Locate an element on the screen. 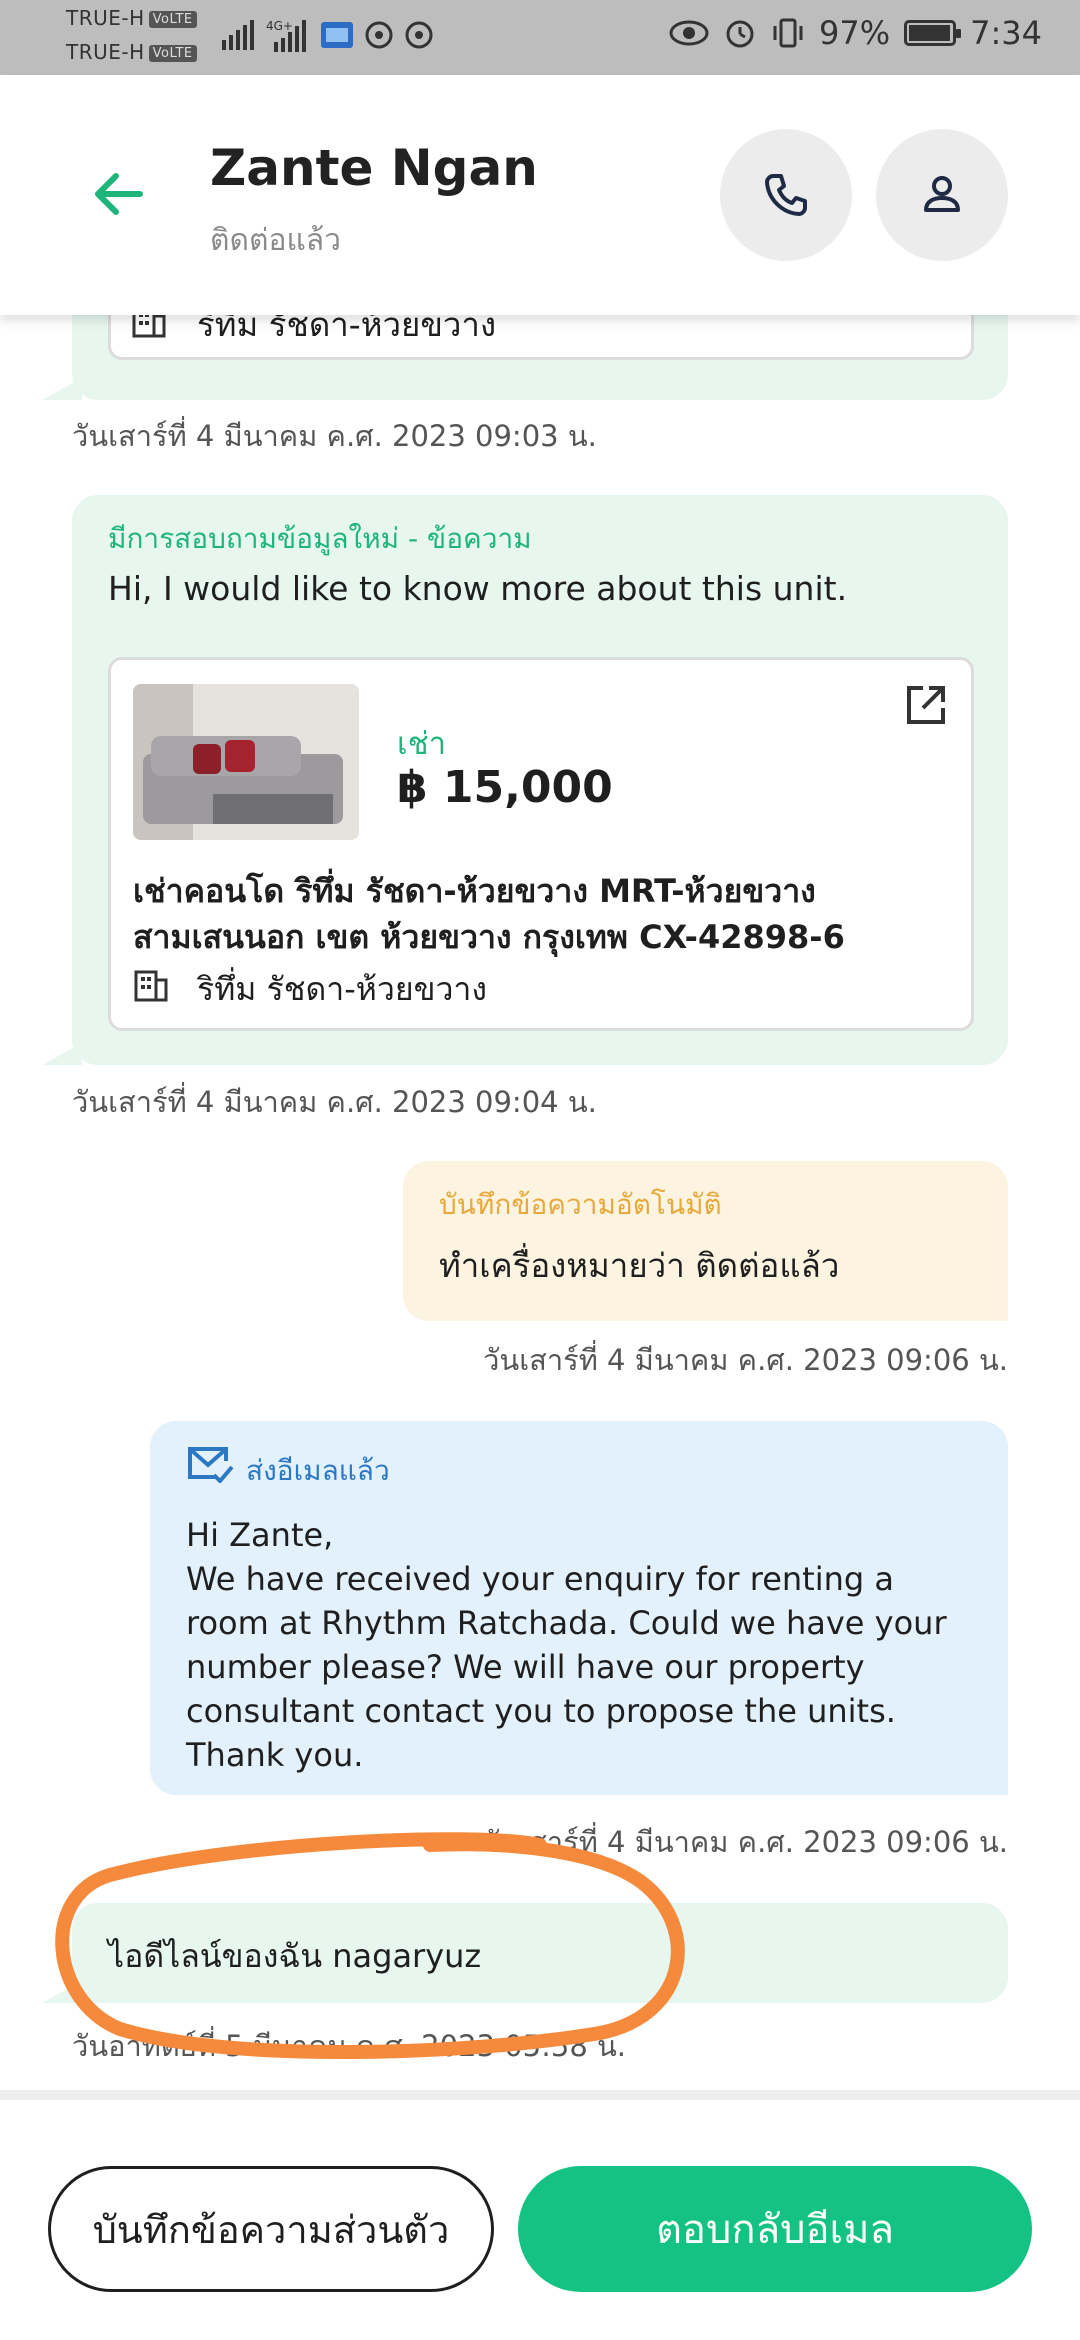  message-bubble-previous: ริทึ่ม รัชดา-ห้วยขวาง is located at coordinates (525, 357).